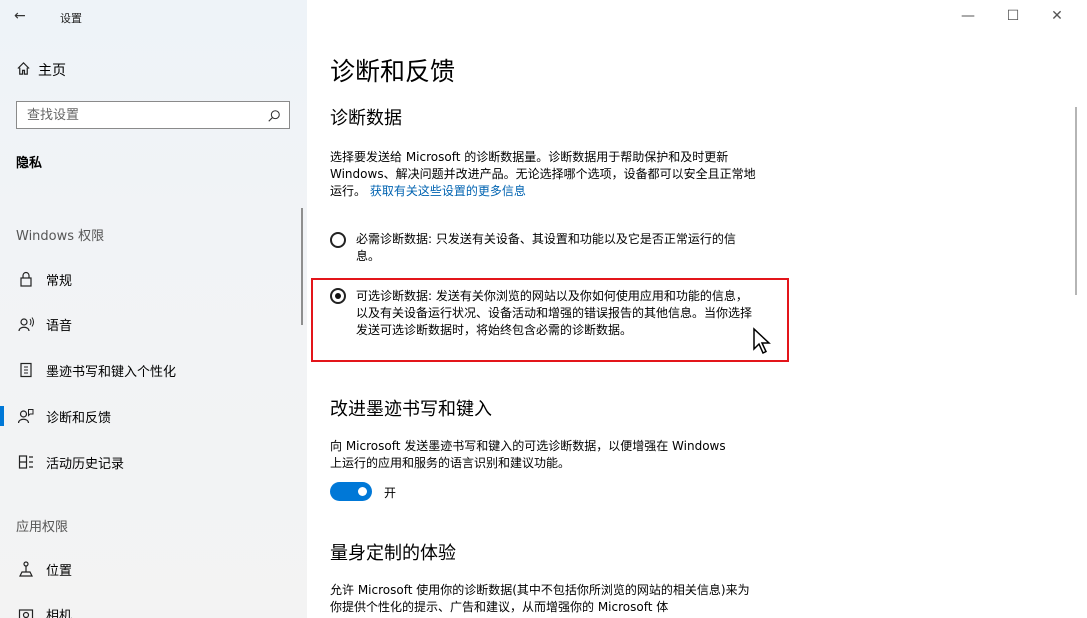 The width and height of the screenshot is (1087, 618). I want to click on sidebar-home-label: 主页, so click(52, 71).